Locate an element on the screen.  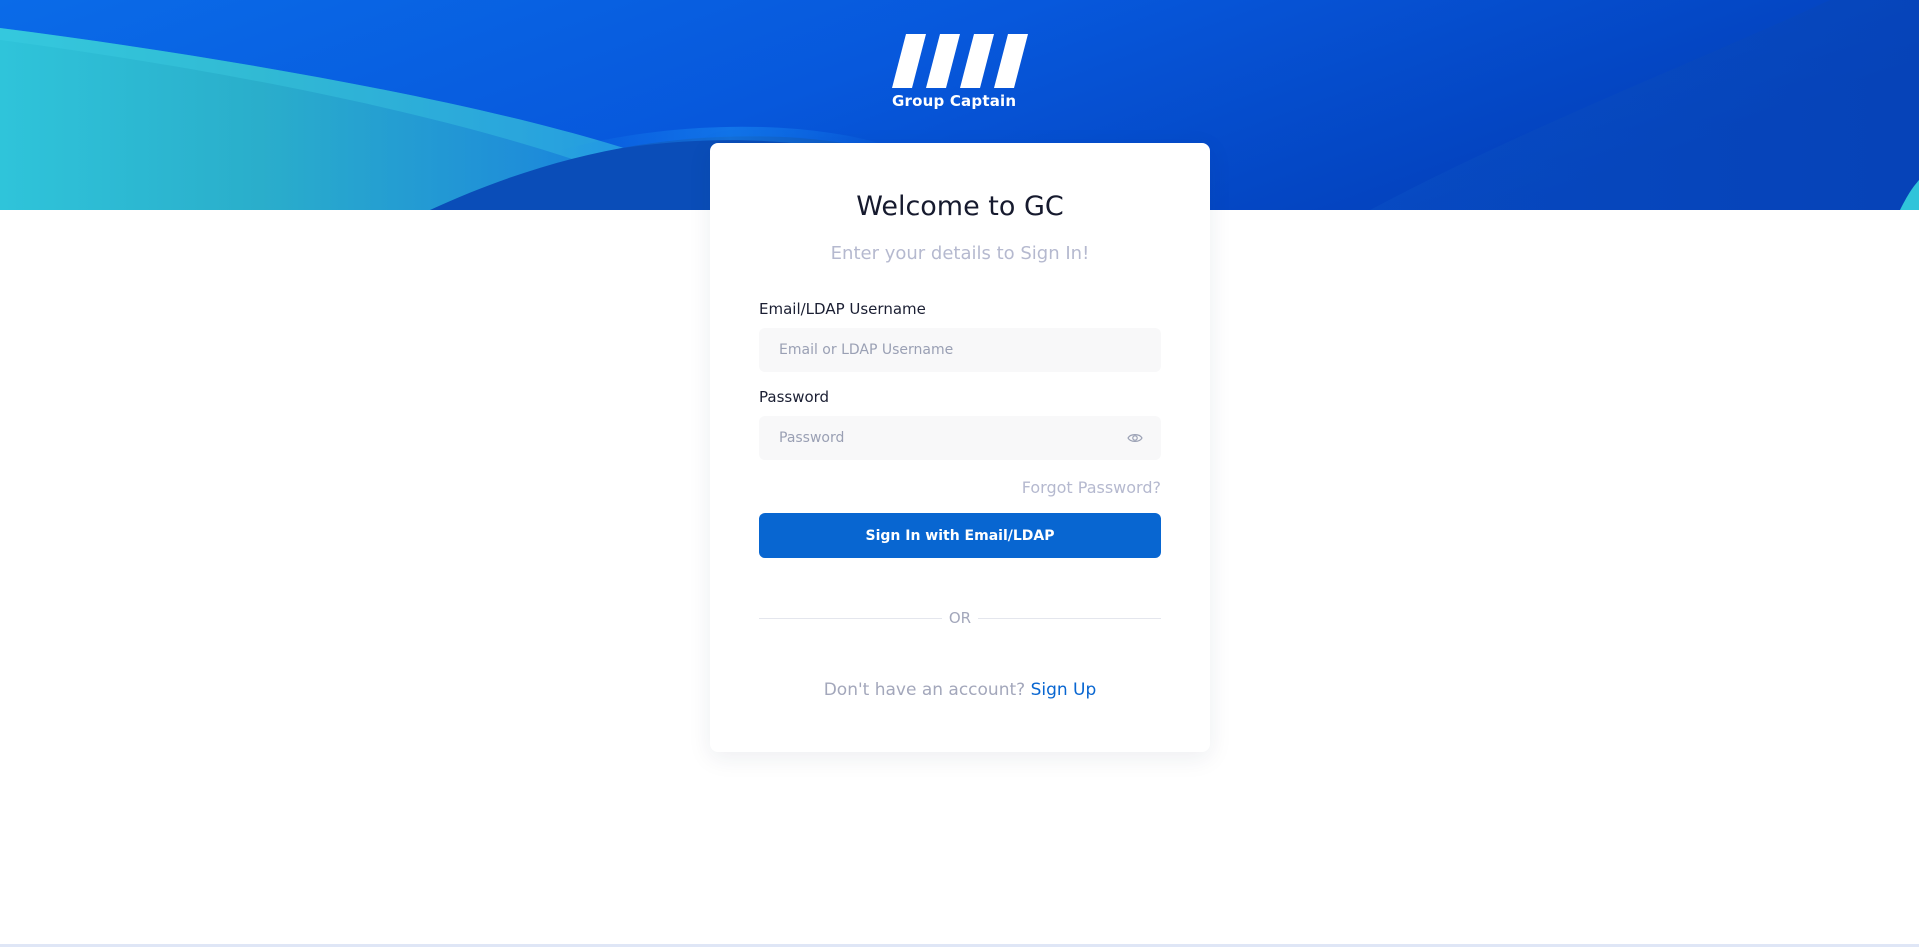
signup-prompt: Don't have an account? is located at coordinates (927, 690).